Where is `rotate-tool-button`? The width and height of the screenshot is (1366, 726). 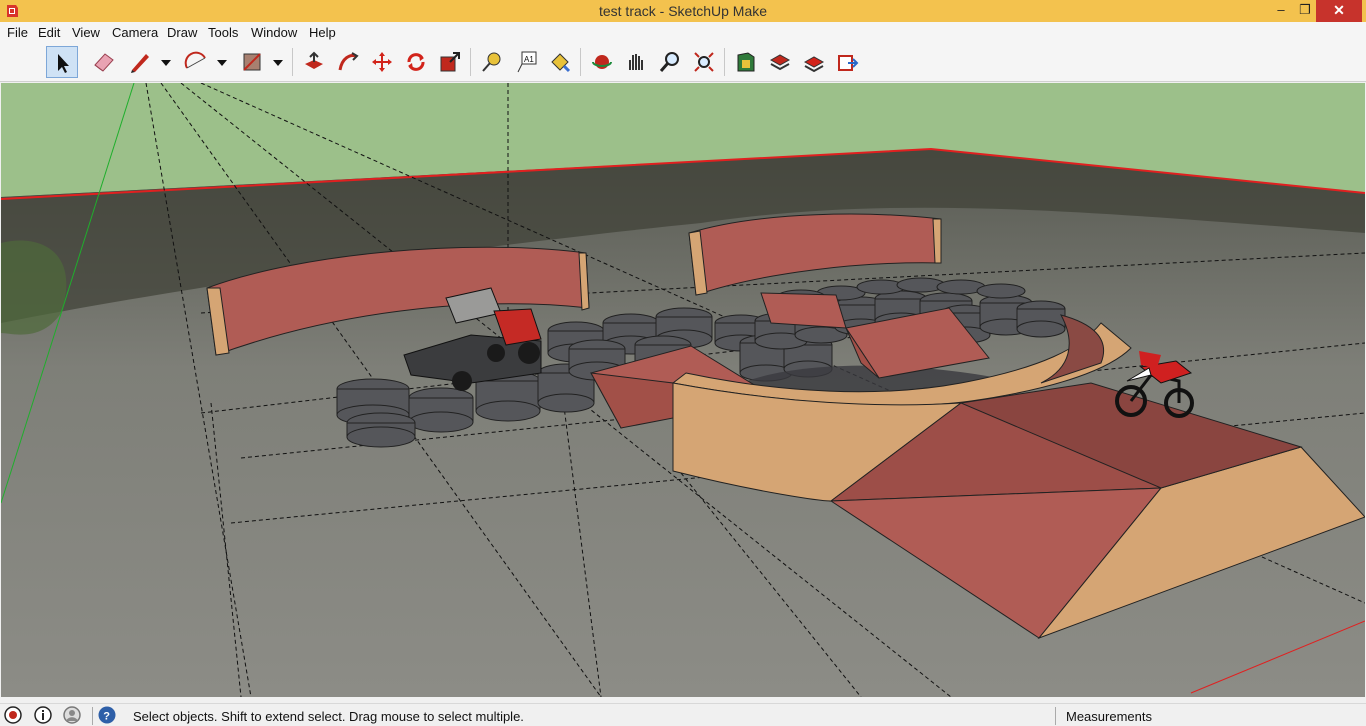
rotate-tool-button is located at coordinates (416, 62).